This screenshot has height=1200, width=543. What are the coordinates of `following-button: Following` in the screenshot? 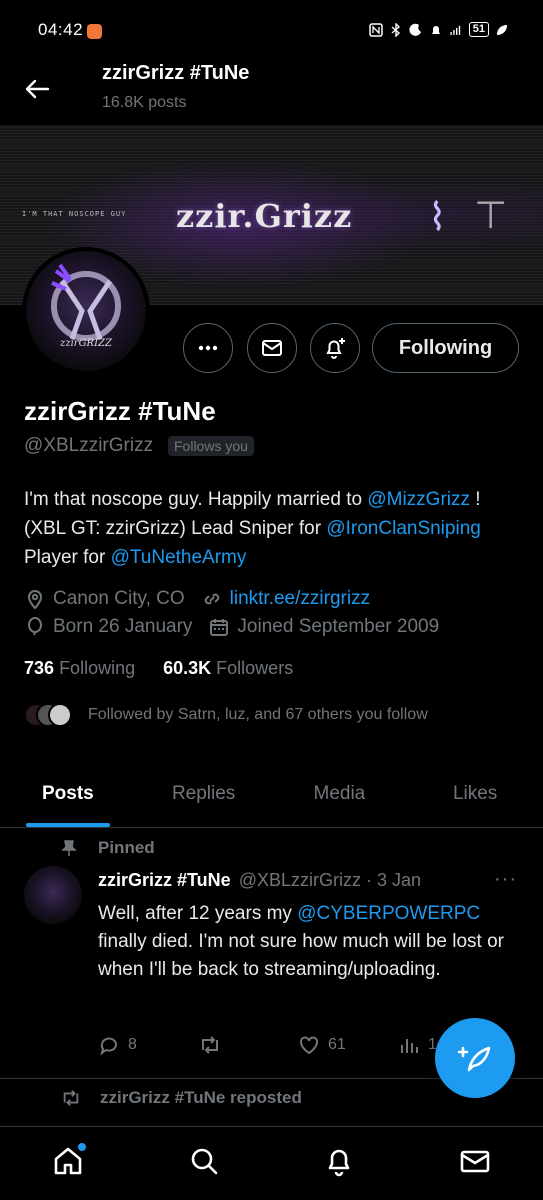 It's located at (445, 348).